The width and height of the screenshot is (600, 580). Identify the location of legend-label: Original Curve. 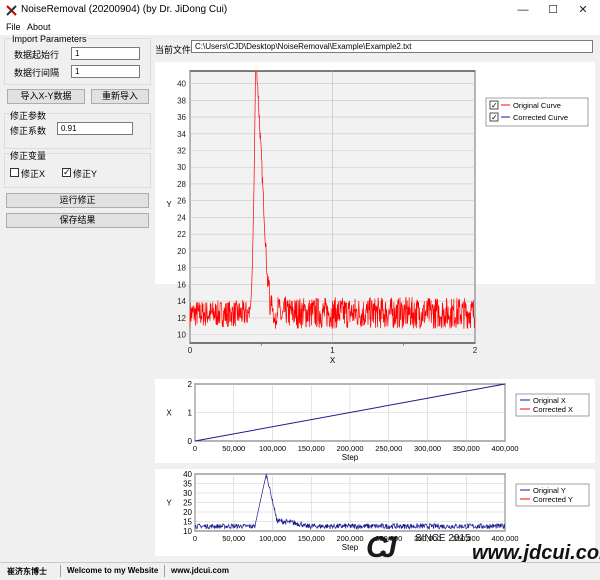
(537, 105).